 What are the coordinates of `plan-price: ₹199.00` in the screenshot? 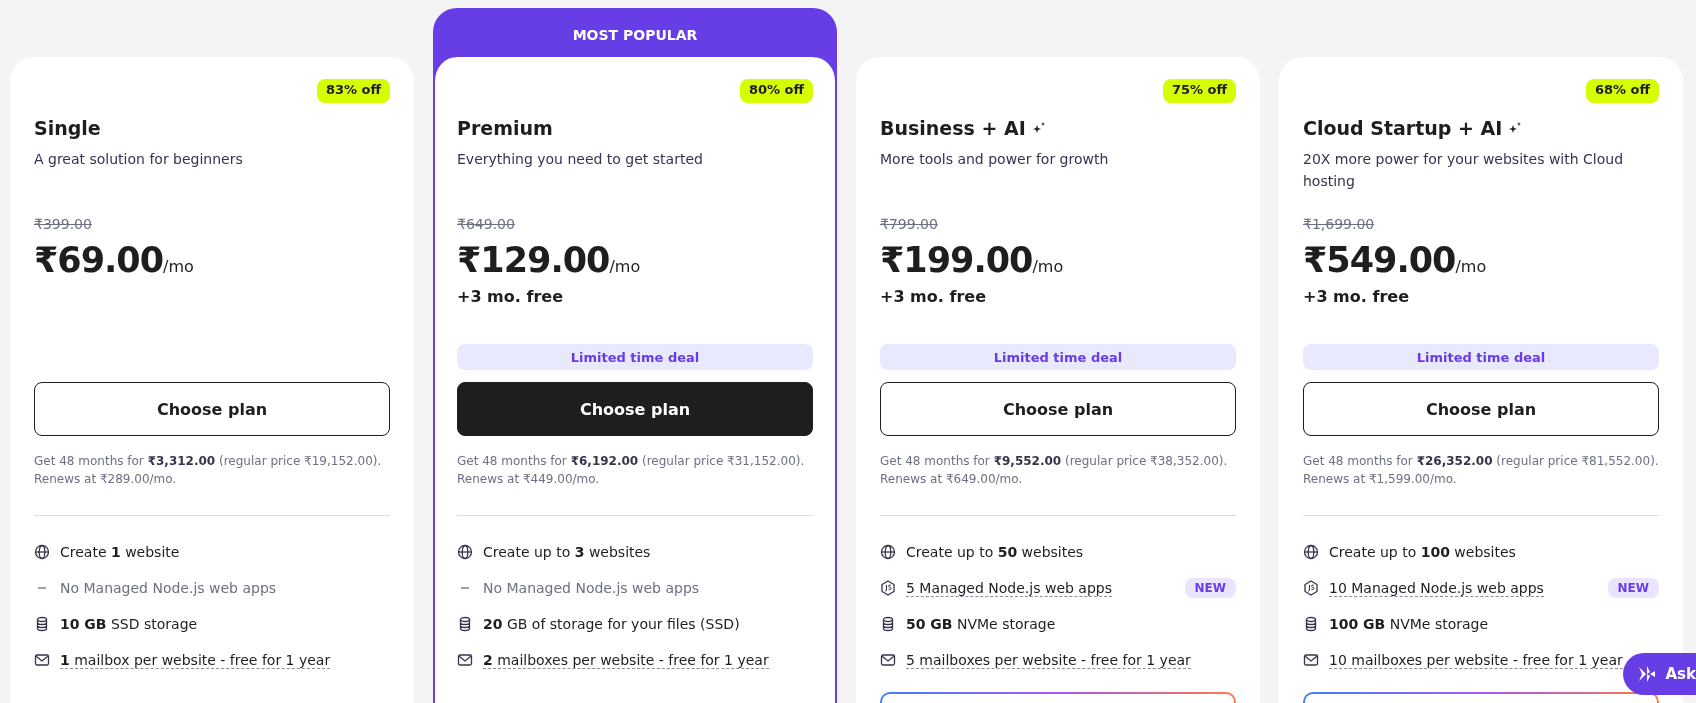 It's located at (956, 260).